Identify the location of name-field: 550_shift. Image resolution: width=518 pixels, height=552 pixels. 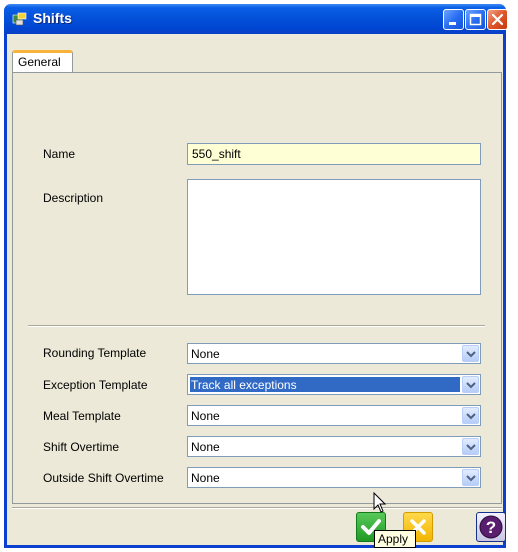
(334, 154).